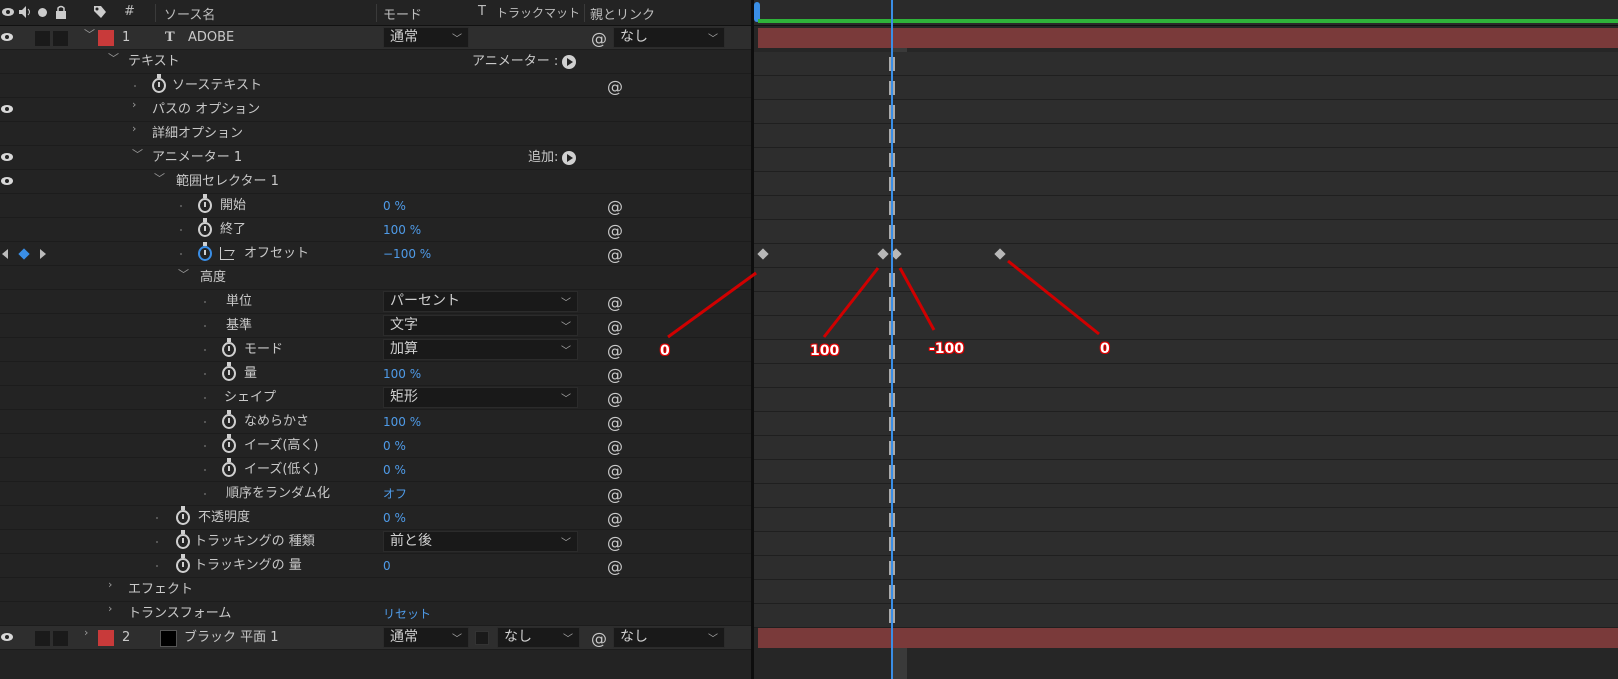  Describe the element at coordinates (60, 38) in the screenshot. I see `lock-toggle` at that location.